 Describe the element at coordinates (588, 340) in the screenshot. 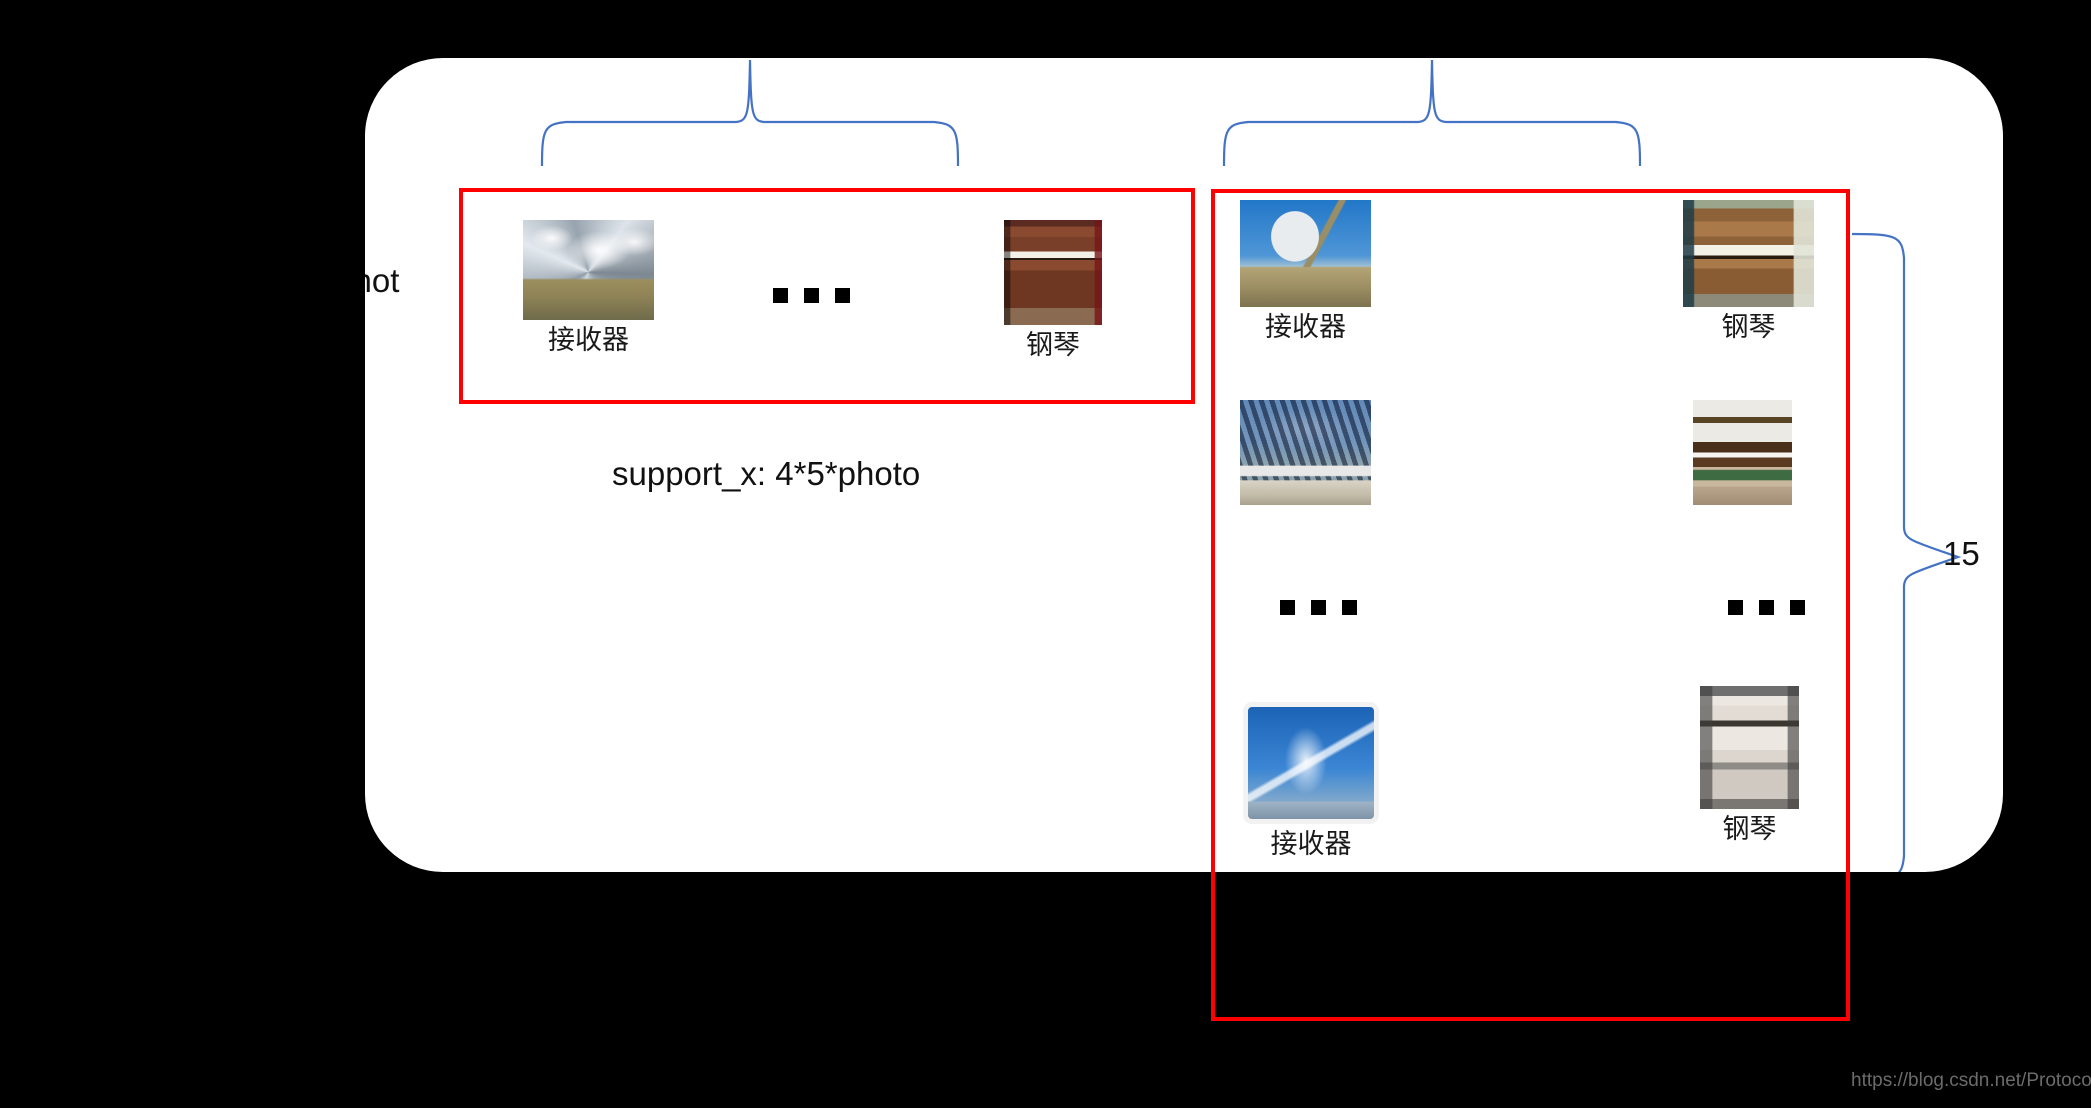

I see `support-item-caption: 接收器` at that location.